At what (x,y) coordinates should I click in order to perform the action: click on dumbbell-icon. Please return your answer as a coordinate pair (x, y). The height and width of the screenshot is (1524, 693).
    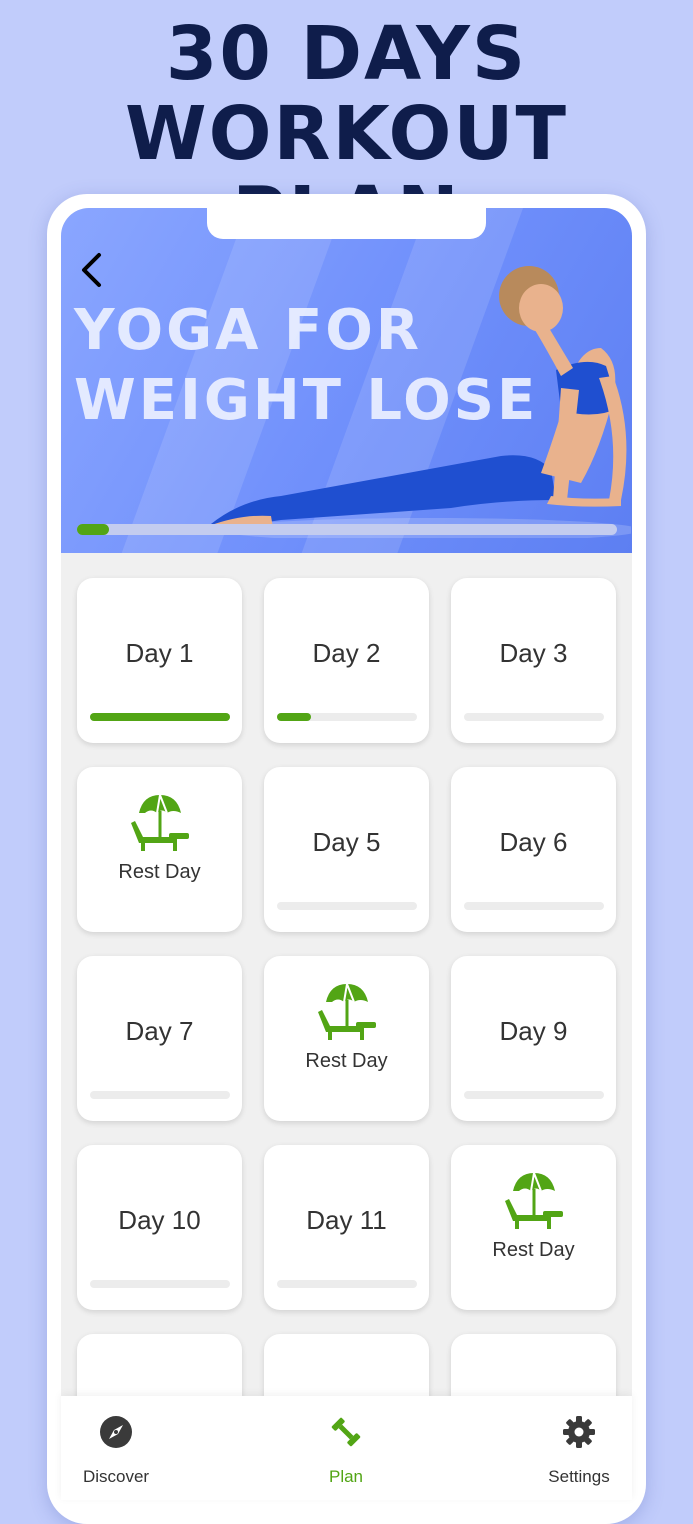
    Looking at the image, I should click on (346, 1432).